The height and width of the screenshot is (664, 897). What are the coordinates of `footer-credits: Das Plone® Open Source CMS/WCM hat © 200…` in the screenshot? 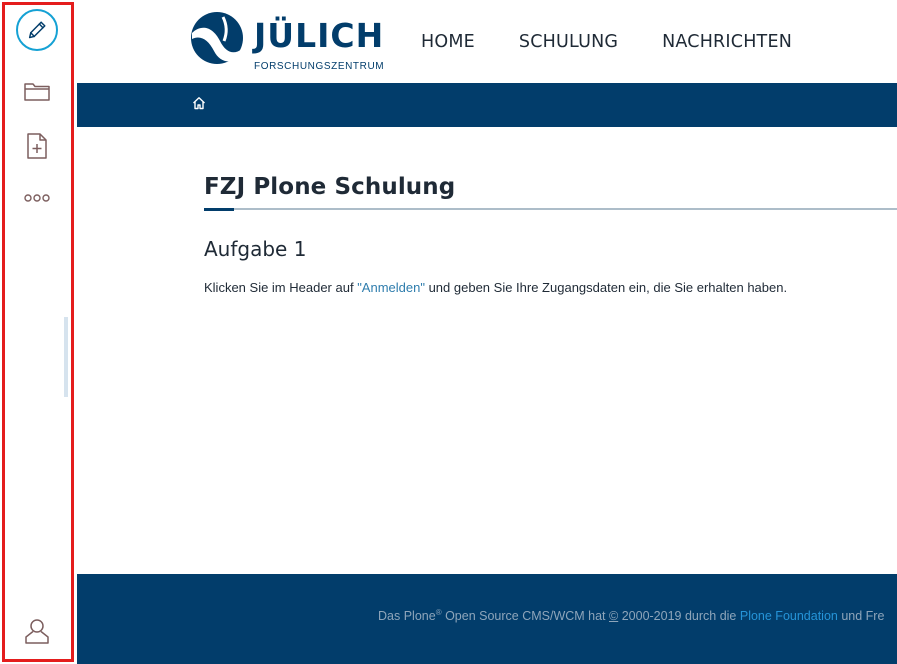 It's located at (631, 615).